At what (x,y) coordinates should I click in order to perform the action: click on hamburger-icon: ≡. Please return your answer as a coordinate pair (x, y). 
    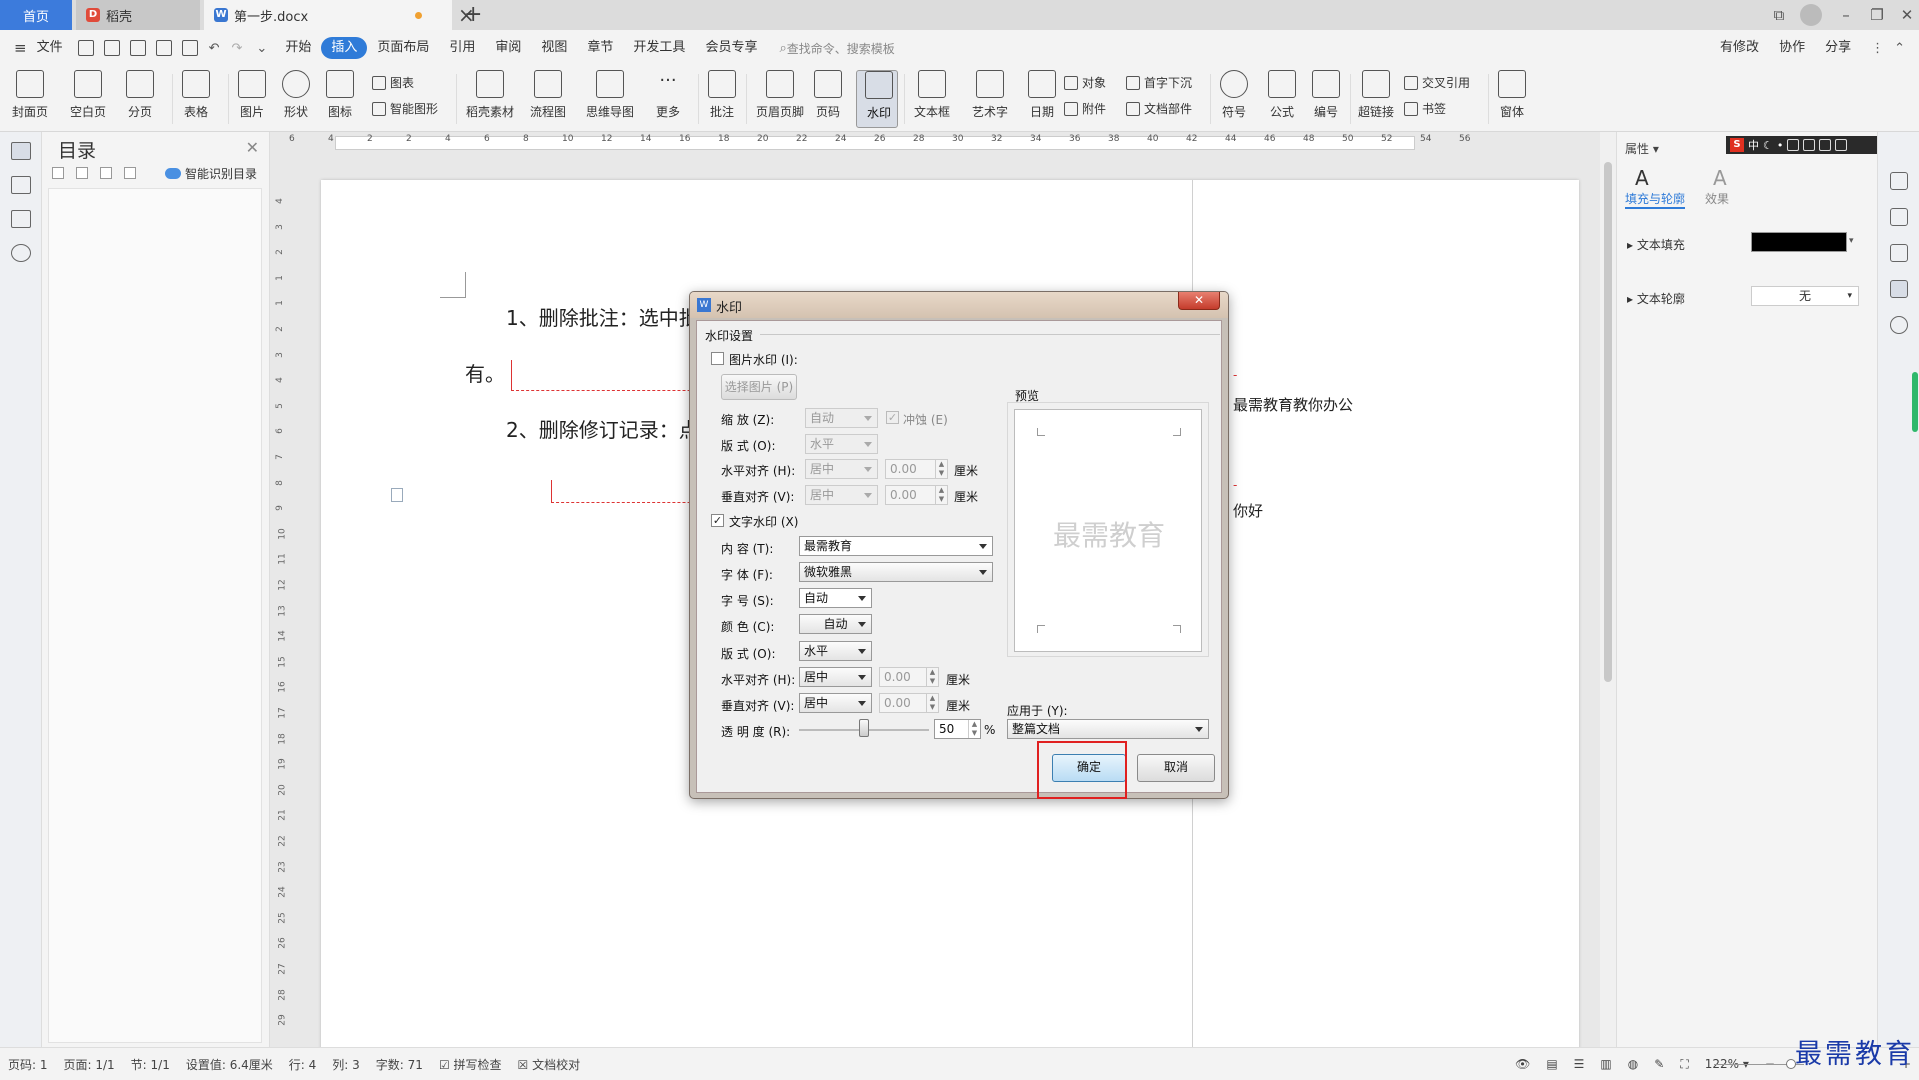
    Looking at the image, I should click on (20, 48).